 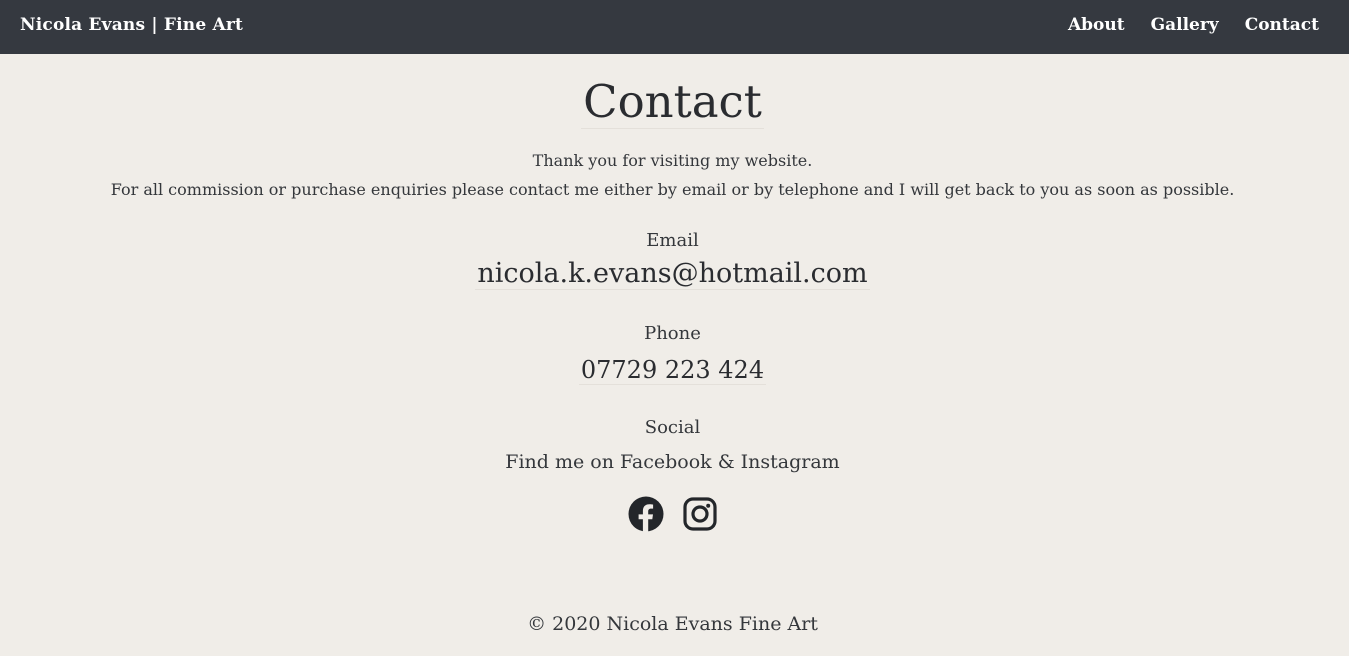 I want to click on email-value: nicola.k.evans@hotmail.com, so click(x=672, y=274).